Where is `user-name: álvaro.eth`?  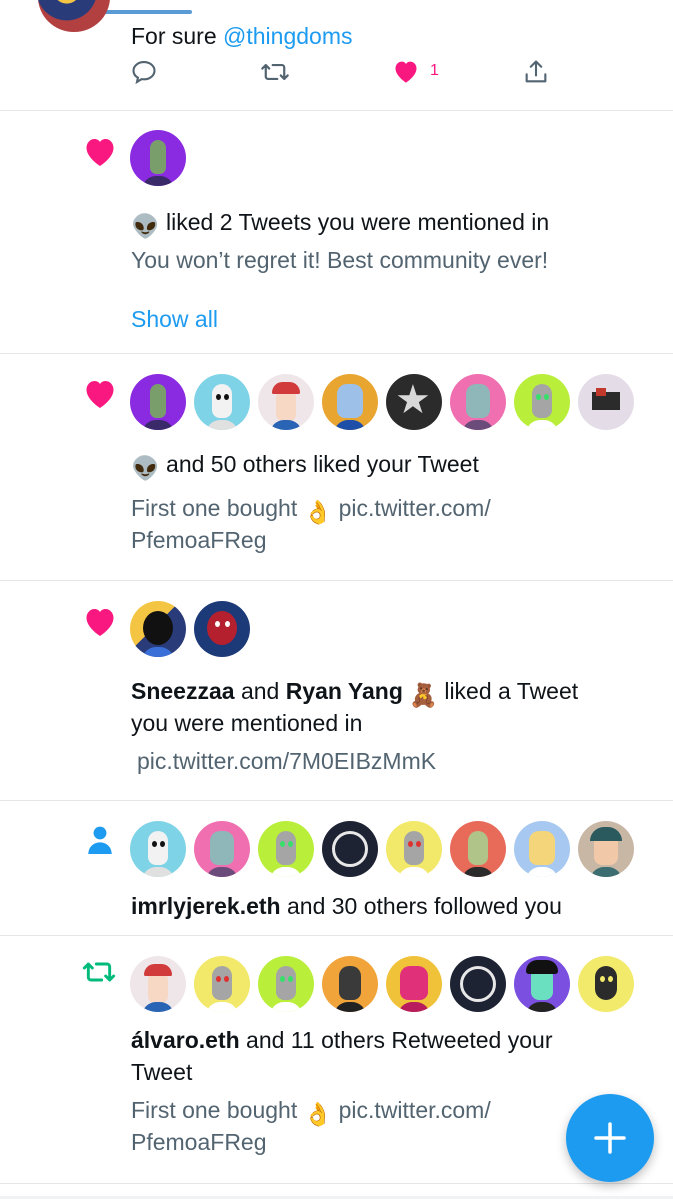 user-name: álvaro.eth is located at coordinates (185, 1040).